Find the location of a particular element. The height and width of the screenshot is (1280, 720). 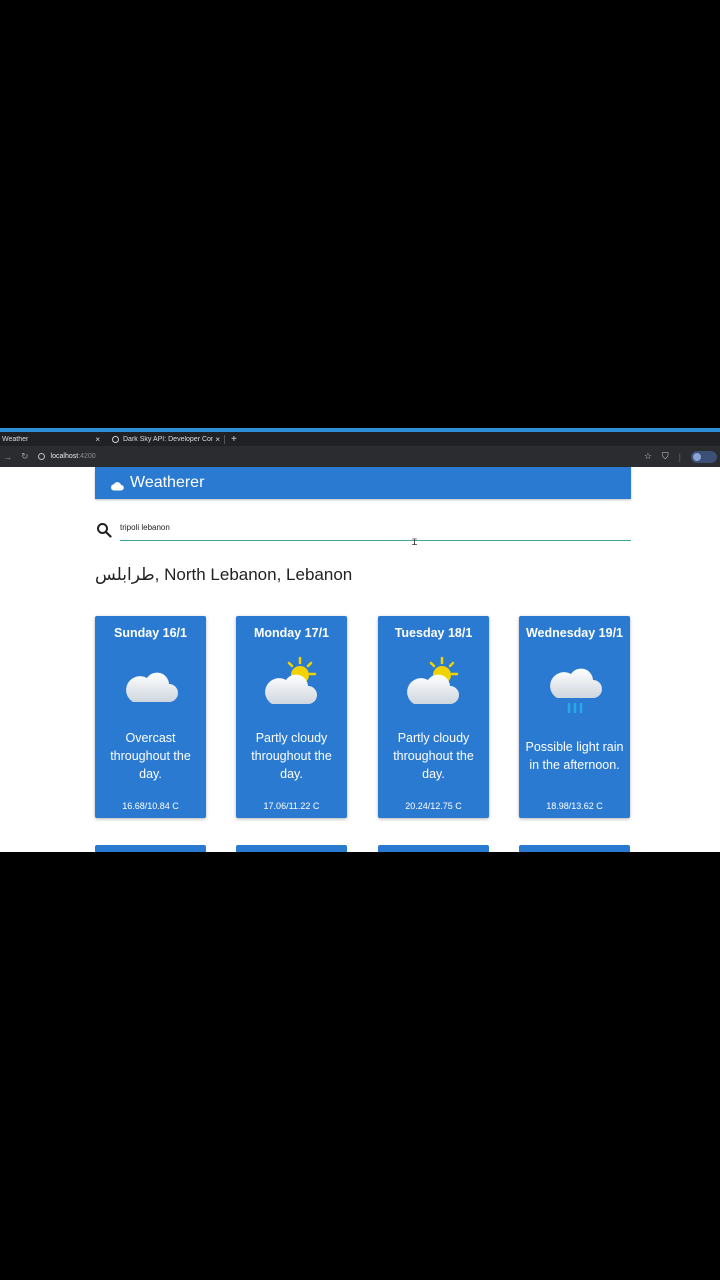

cloudy-icon is located at coordinates (150, 686).